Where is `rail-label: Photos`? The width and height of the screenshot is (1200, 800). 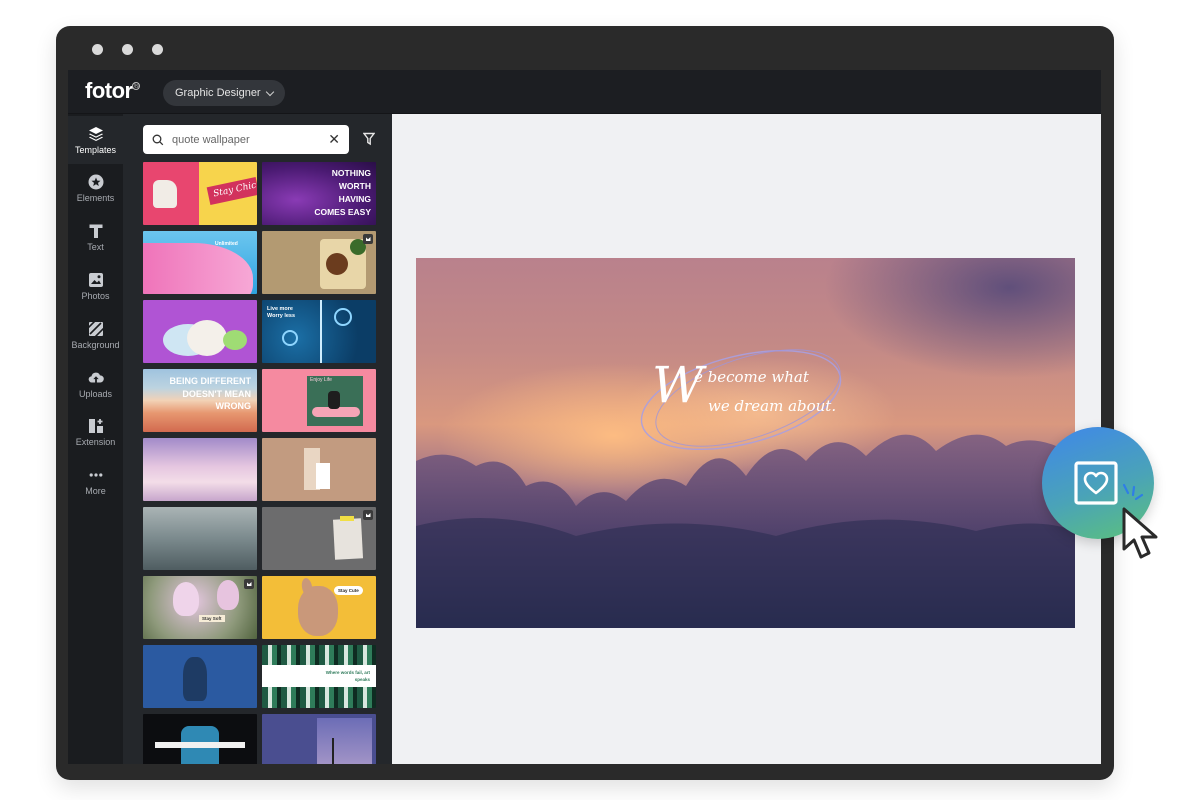
rail-label: Photos is located at coordinates (95, 295).